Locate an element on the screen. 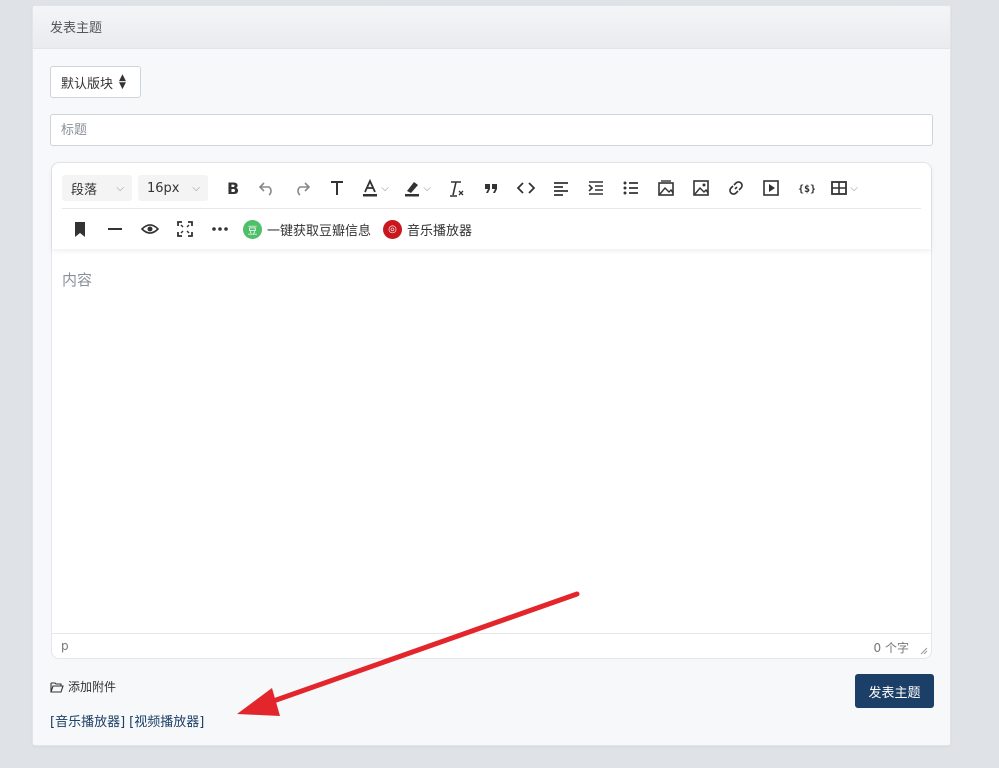 The height and width of the screenshot is (768, 999). highlight-button: ⌵ is located at coordinates (417, 188).